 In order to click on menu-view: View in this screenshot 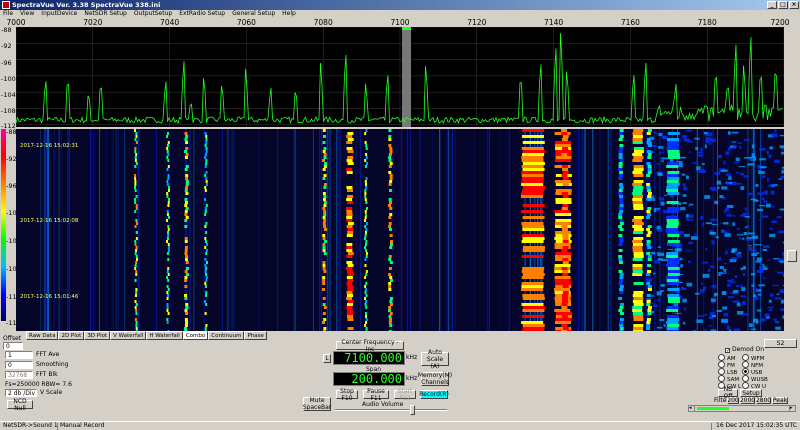, I will do `click(27, 14)`.